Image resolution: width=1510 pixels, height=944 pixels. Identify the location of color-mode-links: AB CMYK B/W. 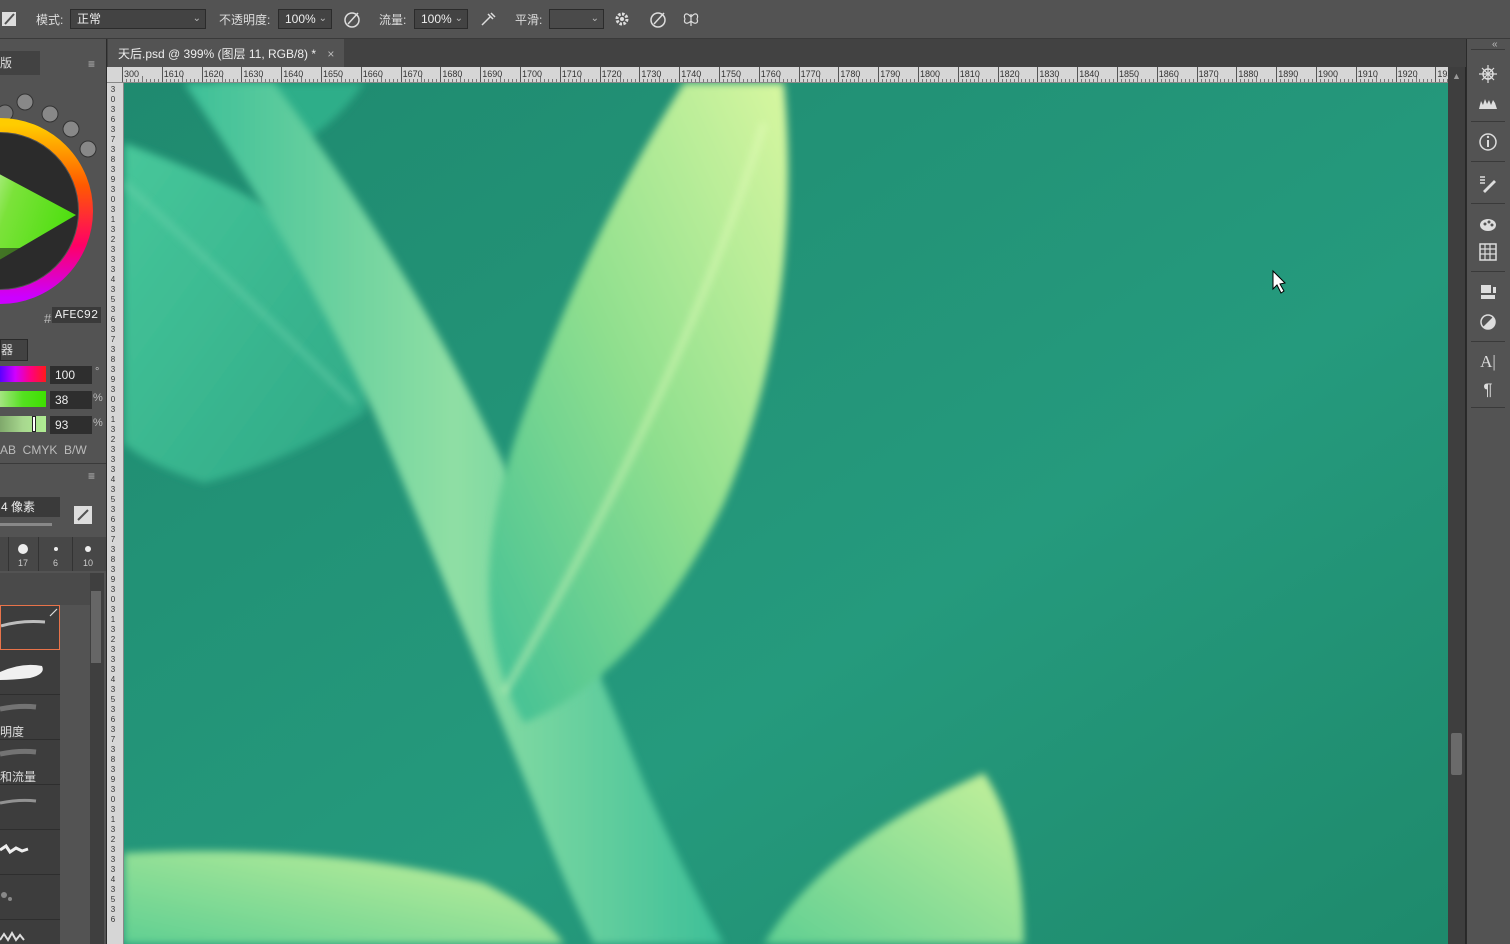
(43, 450).